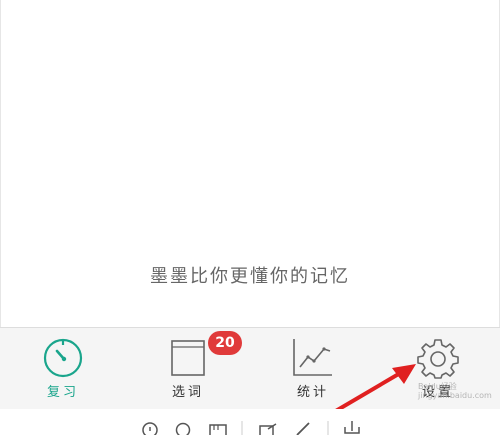  What do you see at coordinates (458, 386) in the screenshot?
I see `watermark-brand: Baidu经验` at bounding box center [458, 386].